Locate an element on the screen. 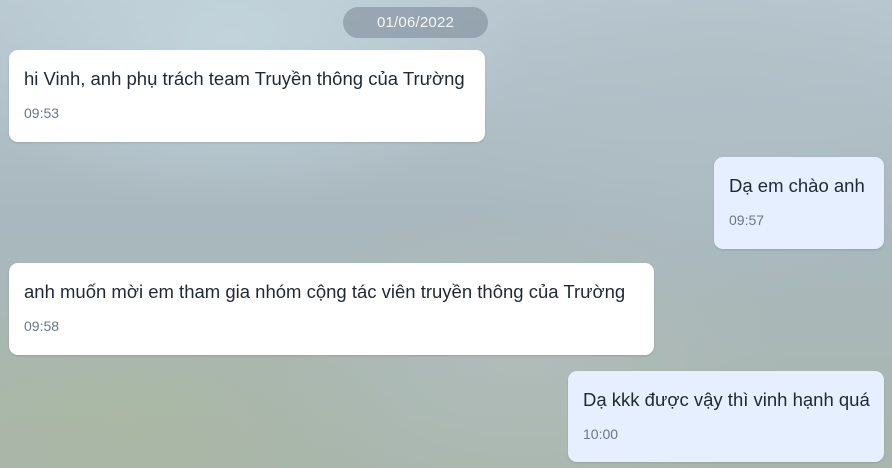 This screenshot has height=468, width=892. message-time: 09:57 is located at coordinates (747, 220).